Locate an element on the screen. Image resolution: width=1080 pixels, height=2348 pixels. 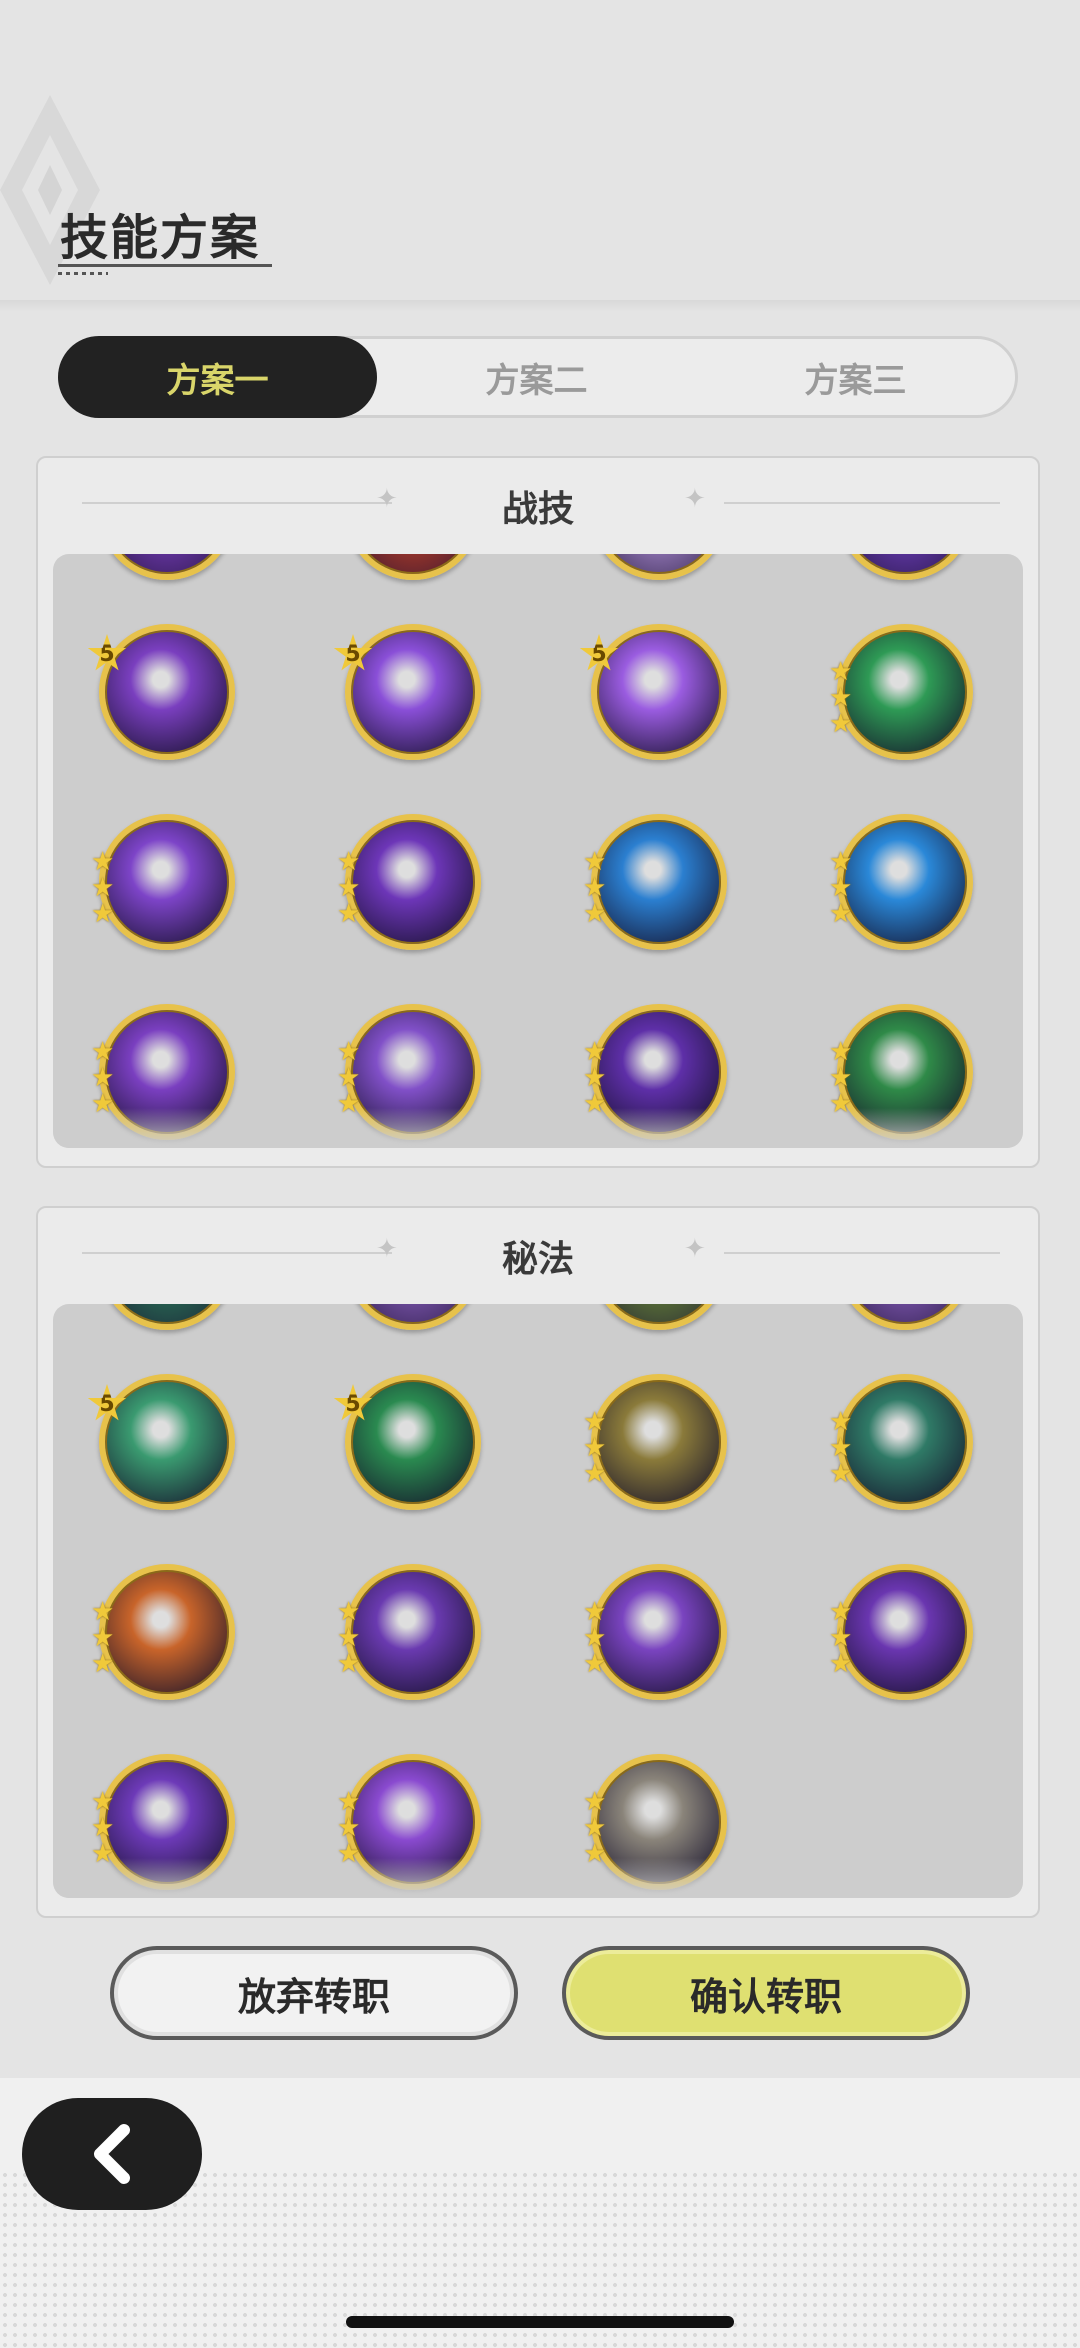
tab-plan-1: 方案一 is located at coordinates (217, 377).